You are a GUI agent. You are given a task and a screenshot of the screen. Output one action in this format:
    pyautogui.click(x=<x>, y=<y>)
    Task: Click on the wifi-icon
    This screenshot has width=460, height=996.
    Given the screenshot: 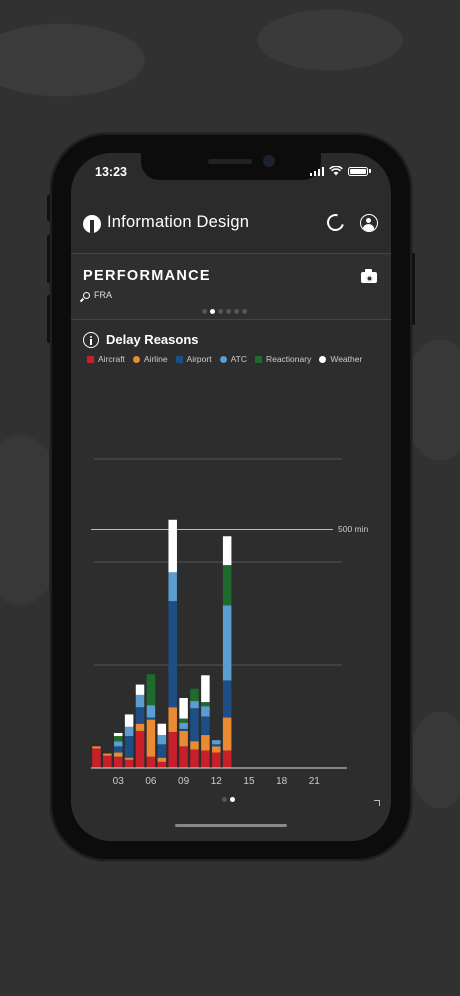 What is the action you would take?
    pyautogui.click(x=336, y=171)
    